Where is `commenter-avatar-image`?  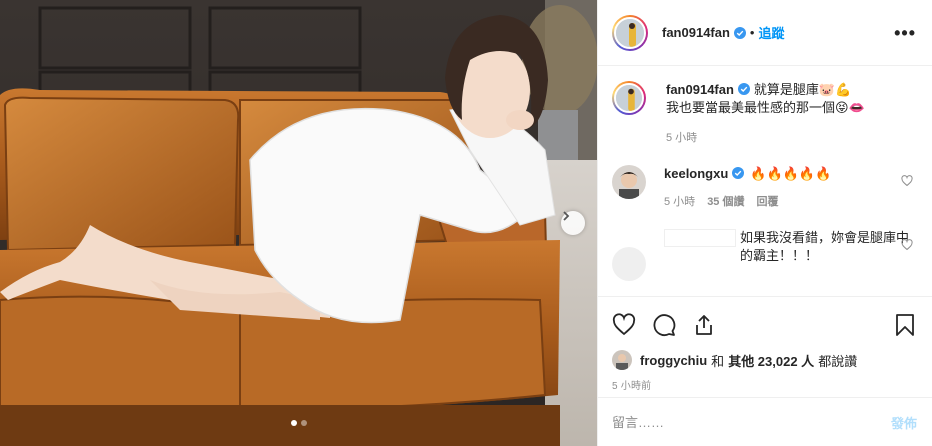 commenter-avatar-image is located at coordinates (629, 182).